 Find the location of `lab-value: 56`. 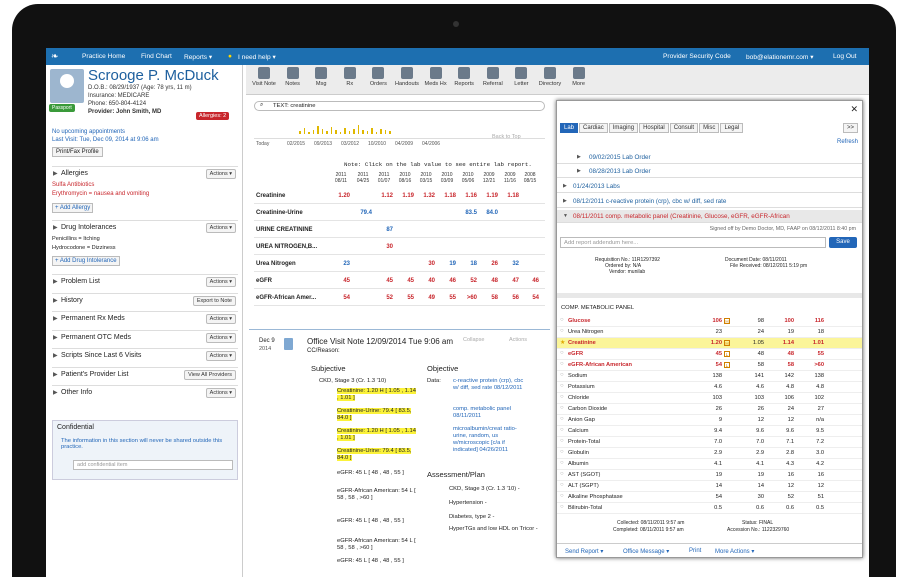

lab-value: 56 is located at coordinates (510, 298).